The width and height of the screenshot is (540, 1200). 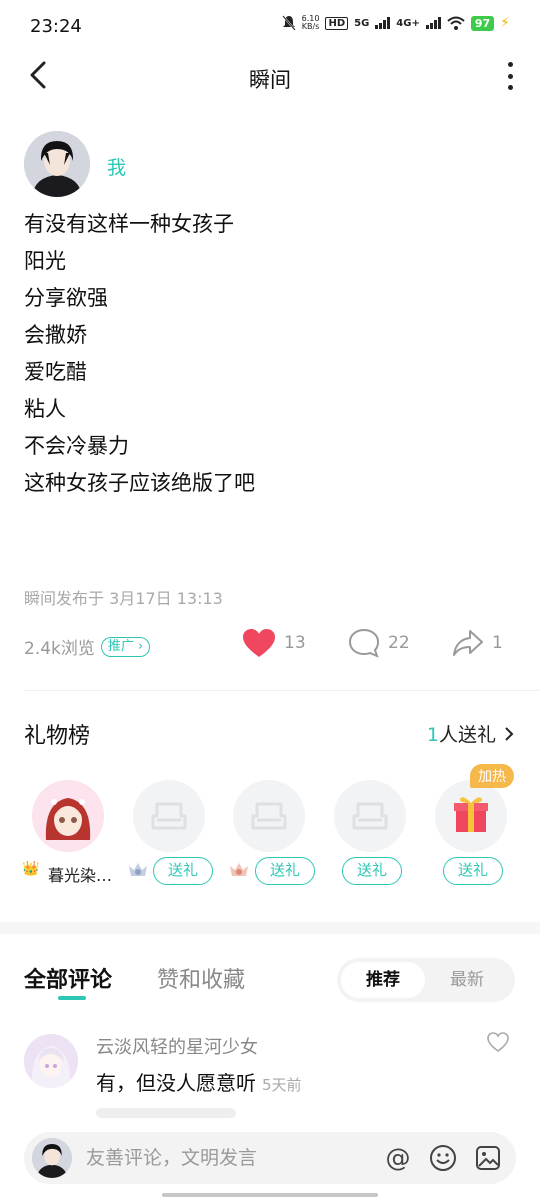 I want to click on heart-outline-icon, so click(x=498, y=1042).